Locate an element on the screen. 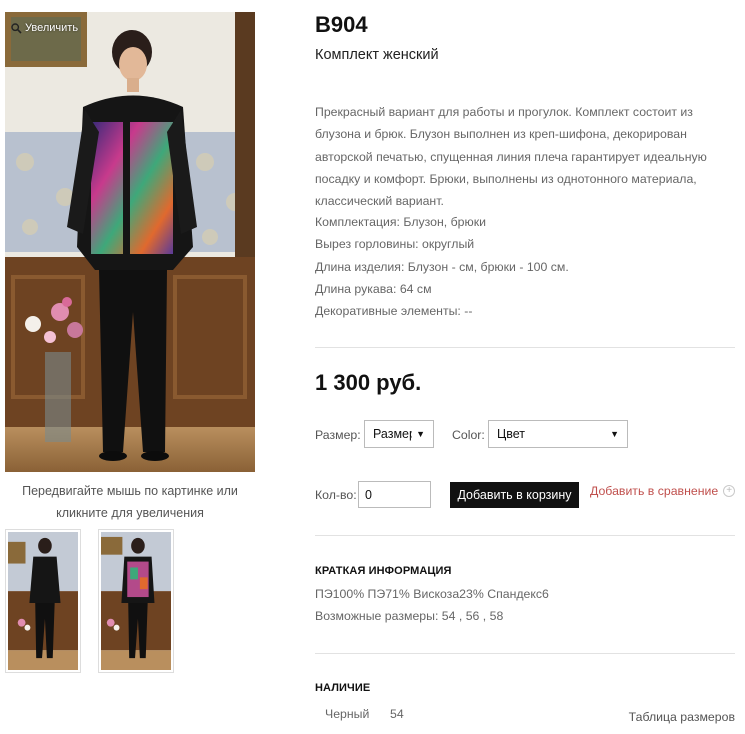 This screenshot has height=734, width=745. product-name: Комплект женский is located at coordinates (377, 55).